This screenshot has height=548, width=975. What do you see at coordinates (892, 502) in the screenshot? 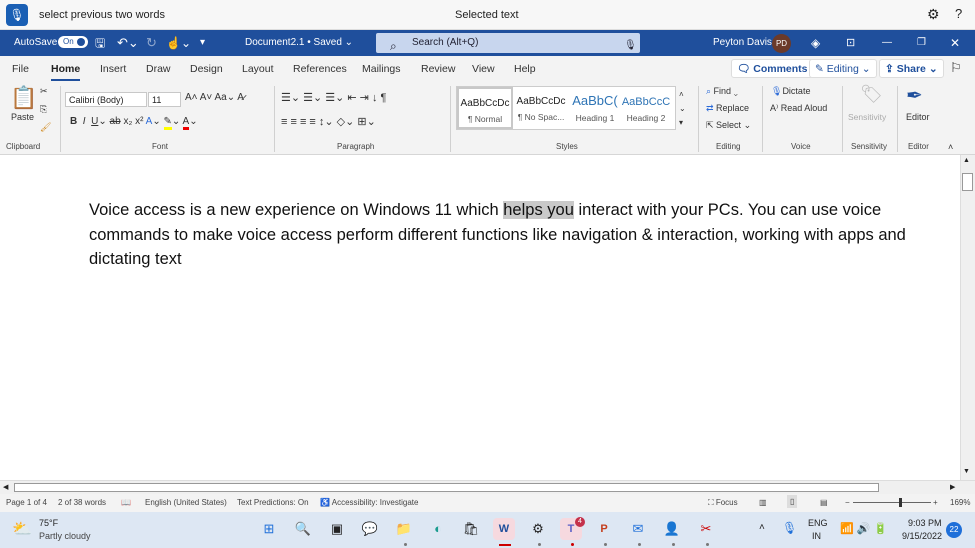
I see `zoom-slider` at bounding box center [892, 502].